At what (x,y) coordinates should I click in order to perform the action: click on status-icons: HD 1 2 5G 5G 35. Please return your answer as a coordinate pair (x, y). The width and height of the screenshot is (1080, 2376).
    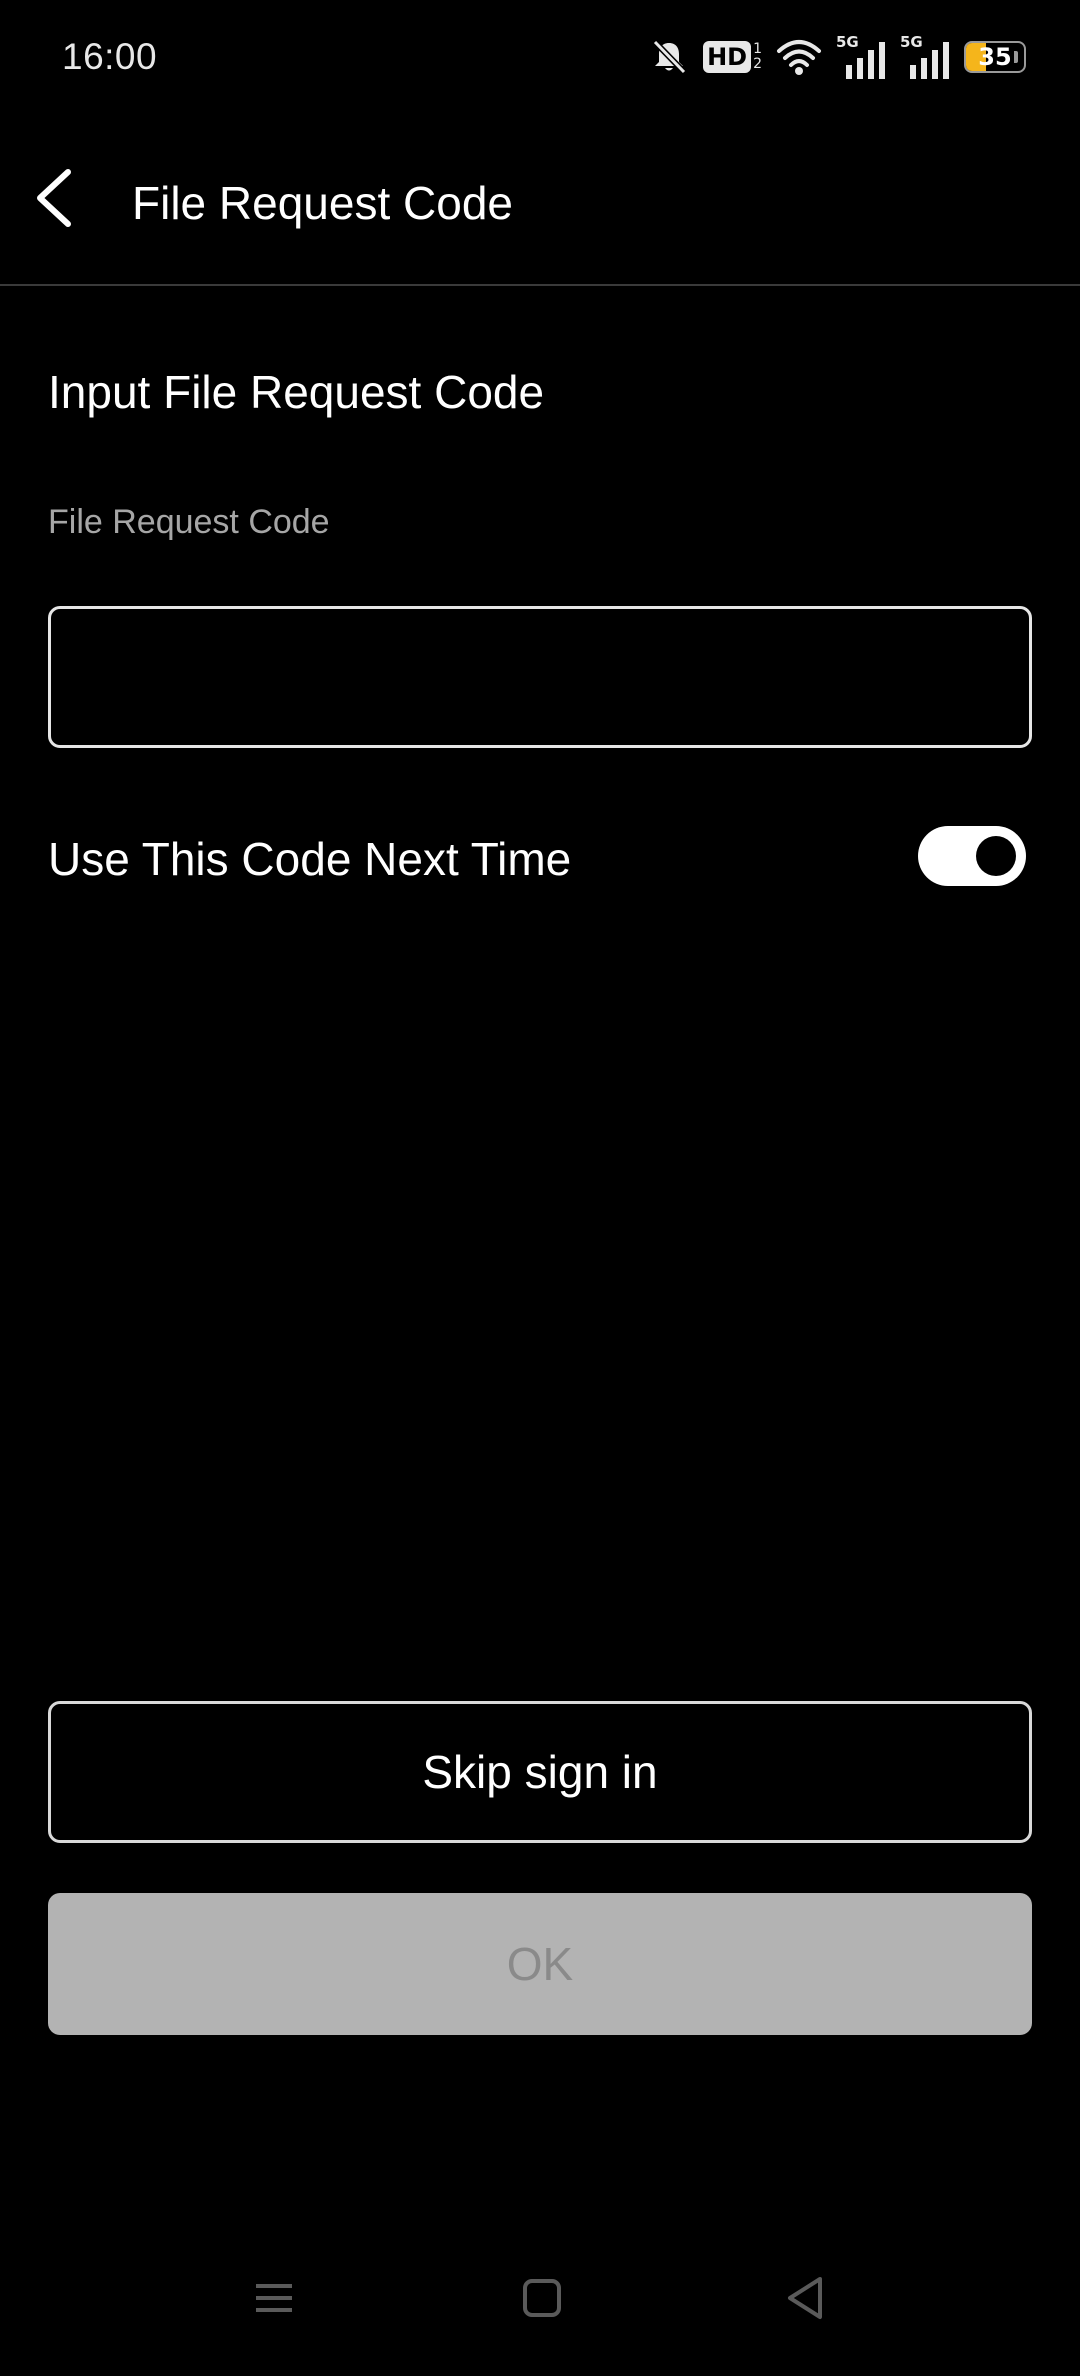
    Looking at the image, I should click on (837, 56).